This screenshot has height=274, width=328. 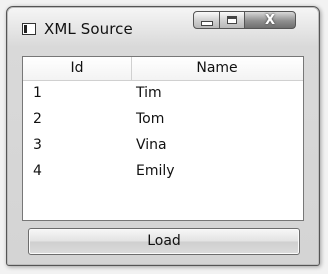 I want to click on cell-id: 1, so click(x=37, y=93).